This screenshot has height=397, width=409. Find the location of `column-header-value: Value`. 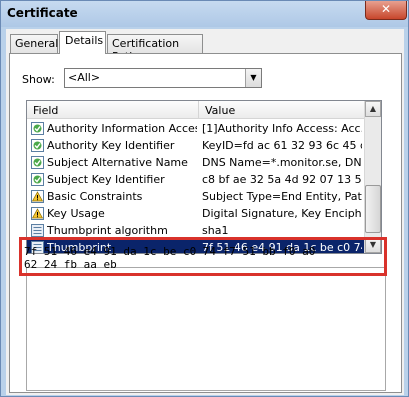

column-header-value: Value is located at coordinates (282, 110).